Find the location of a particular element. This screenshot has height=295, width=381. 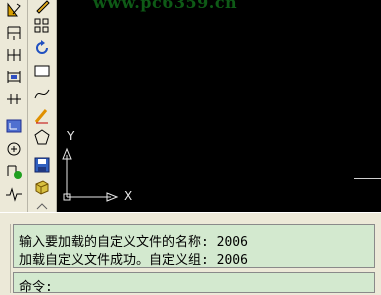

ucs-x-label: X is located at coordinates (128, 196).